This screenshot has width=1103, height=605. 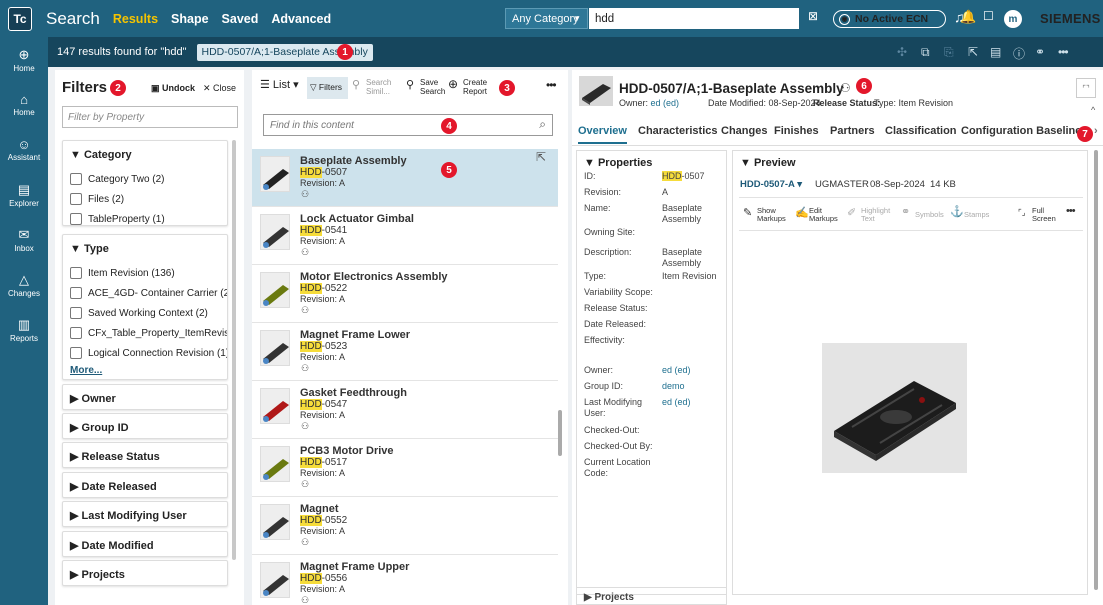 I want to click on last-modifying-user-filter-group: ▶ Last Modifying User, so click(x=145, y=514).